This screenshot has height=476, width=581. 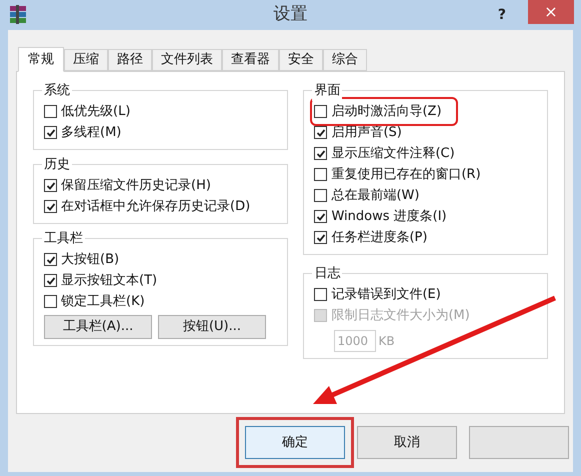 I want to click on checkbox-label: 保留压缩文件历史记录(H), so click(x=136, y=185).